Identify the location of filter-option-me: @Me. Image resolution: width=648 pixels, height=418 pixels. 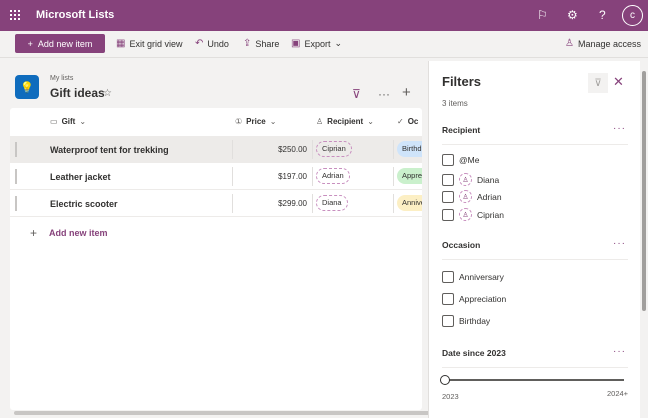
(460, 160).